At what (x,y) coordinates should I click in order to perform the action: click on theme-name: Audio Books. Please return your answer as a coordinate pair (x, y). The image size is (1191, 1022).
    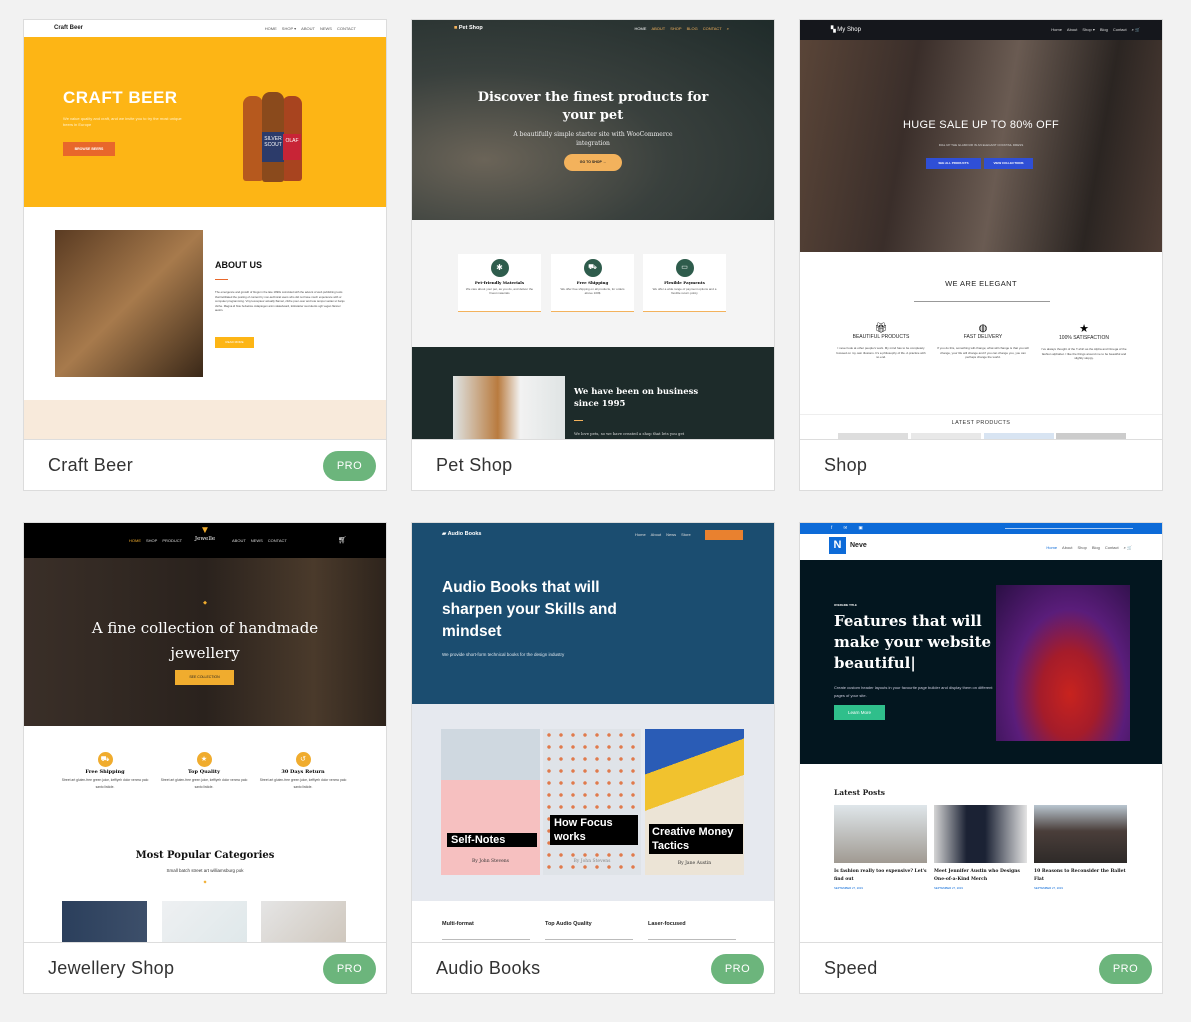
    Looking at the image, I should click on (488, 968).